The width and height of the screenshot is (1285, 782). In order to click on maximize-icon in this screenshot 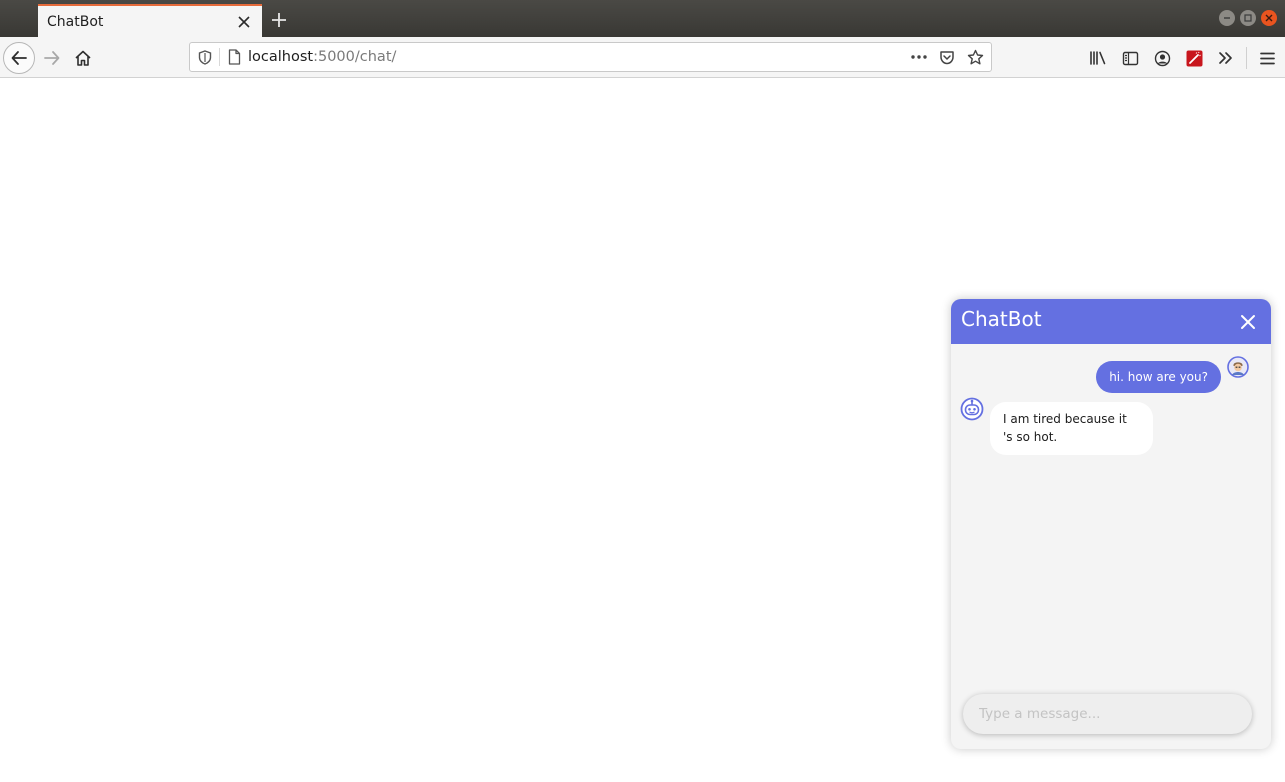, I will do `click(1248, 18)`.